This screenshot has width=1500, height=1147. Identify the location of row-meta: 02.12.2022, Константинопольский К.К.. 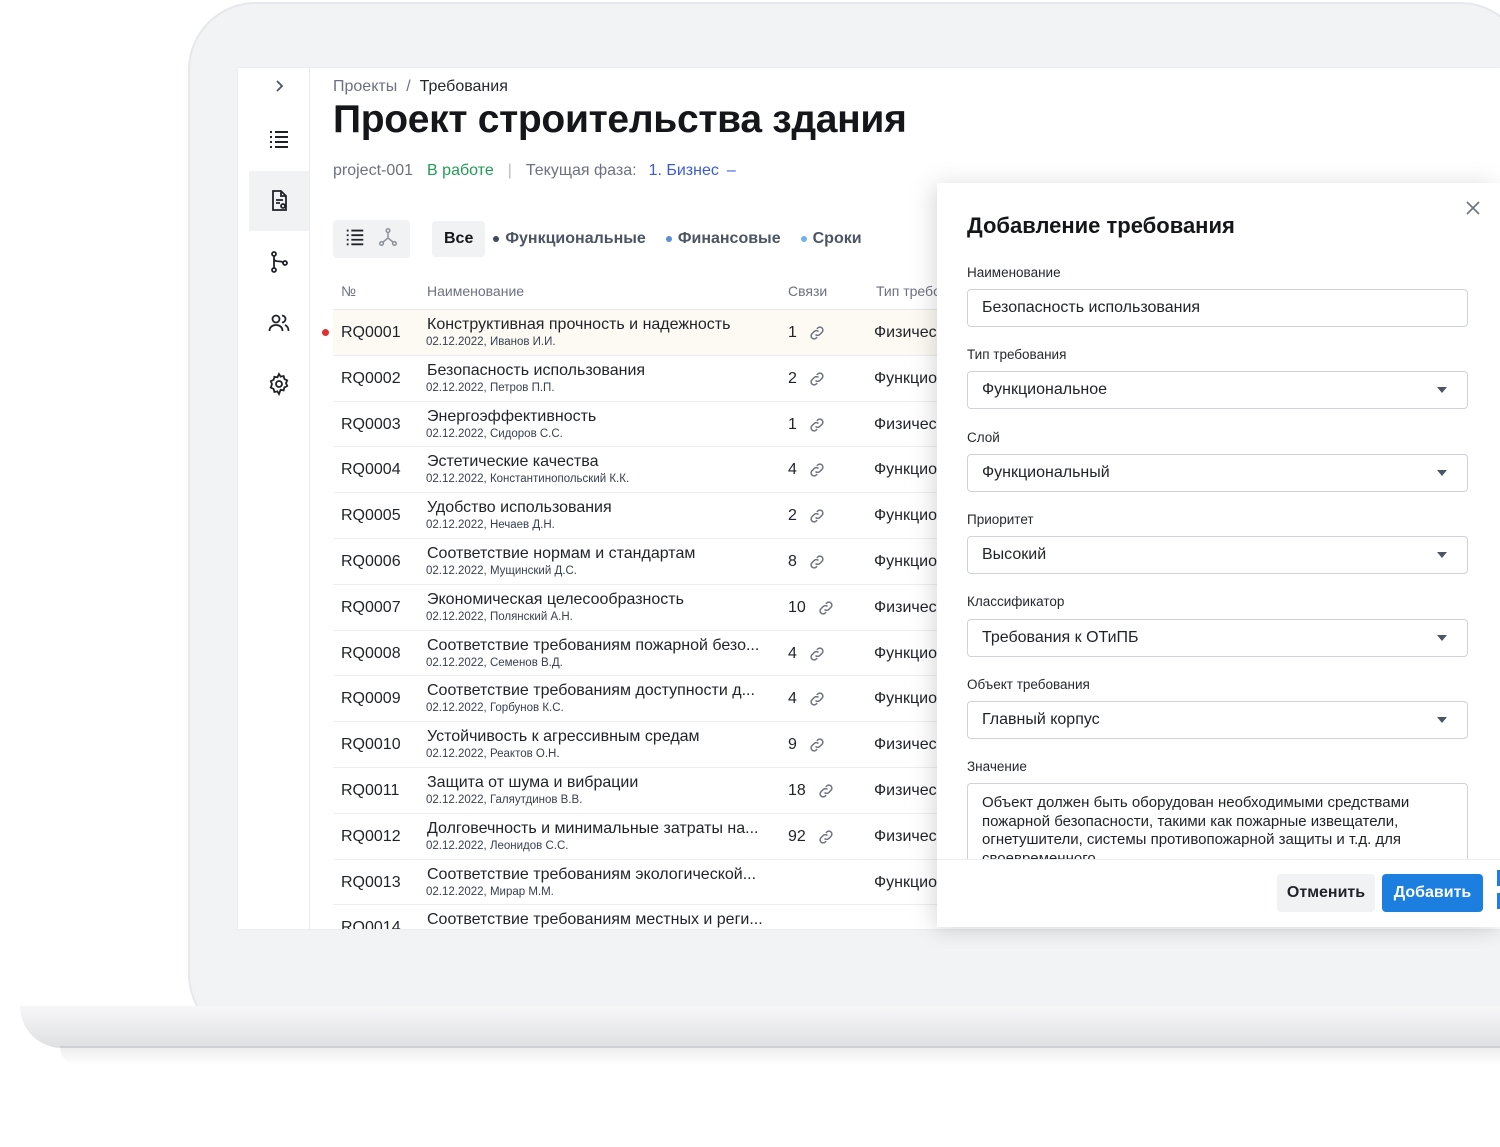
(528, 479).